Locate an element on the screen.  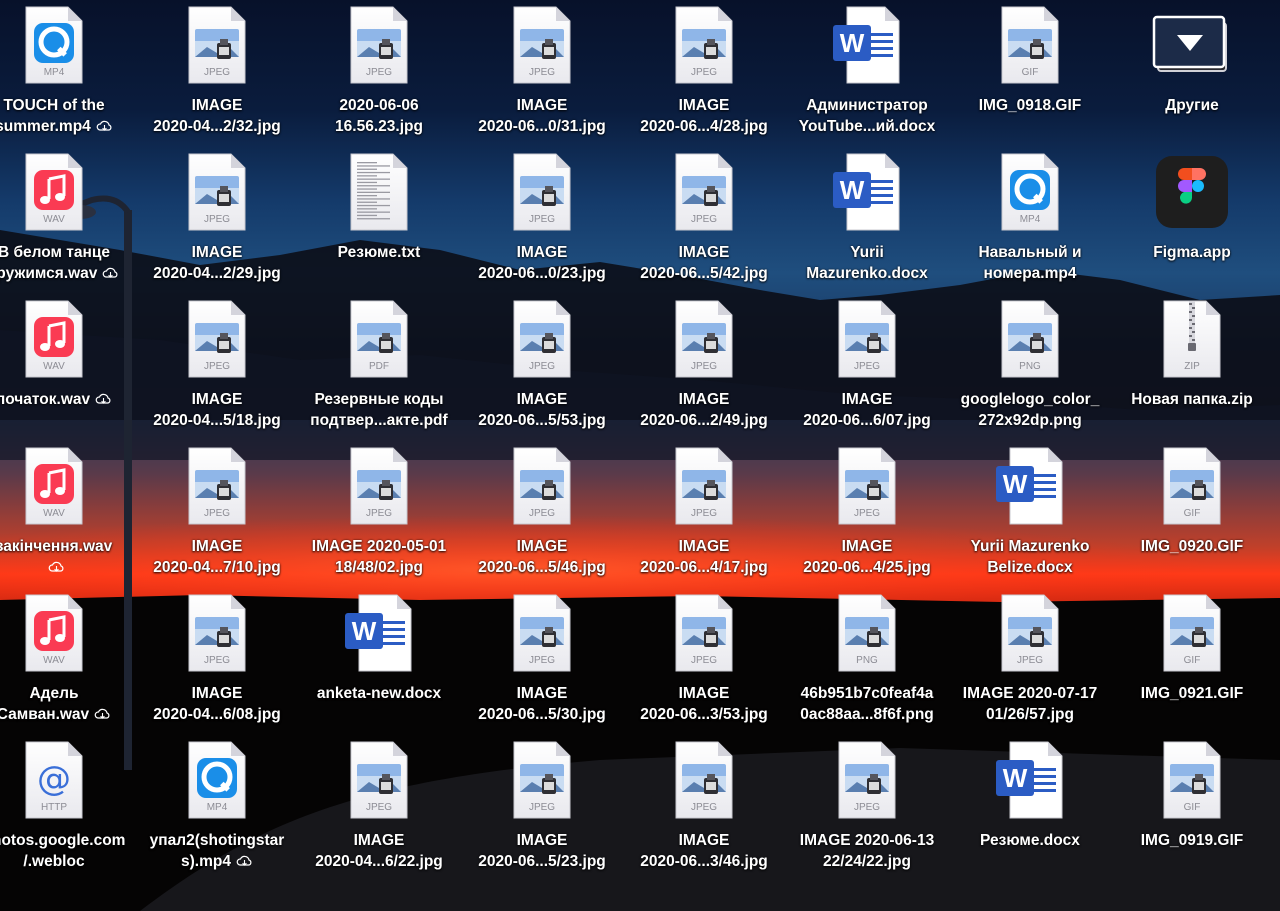
stack-folder-icon is located at coordinates (1192, 45).